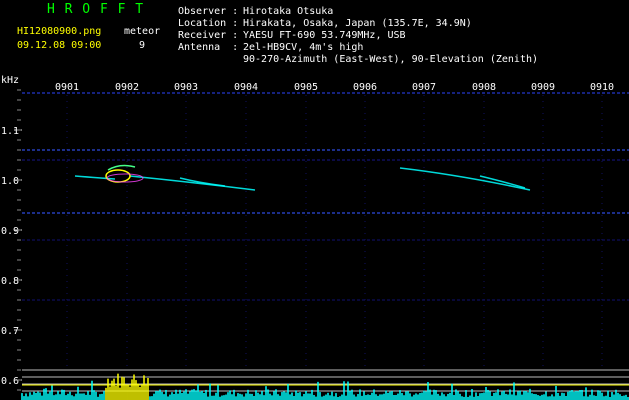 This screenshot has height=400, width=629. What do you see at coordinates (10, 381) in the screenshot?
I see `y-tick-label: 0.6` at bounding box center [10, 381].